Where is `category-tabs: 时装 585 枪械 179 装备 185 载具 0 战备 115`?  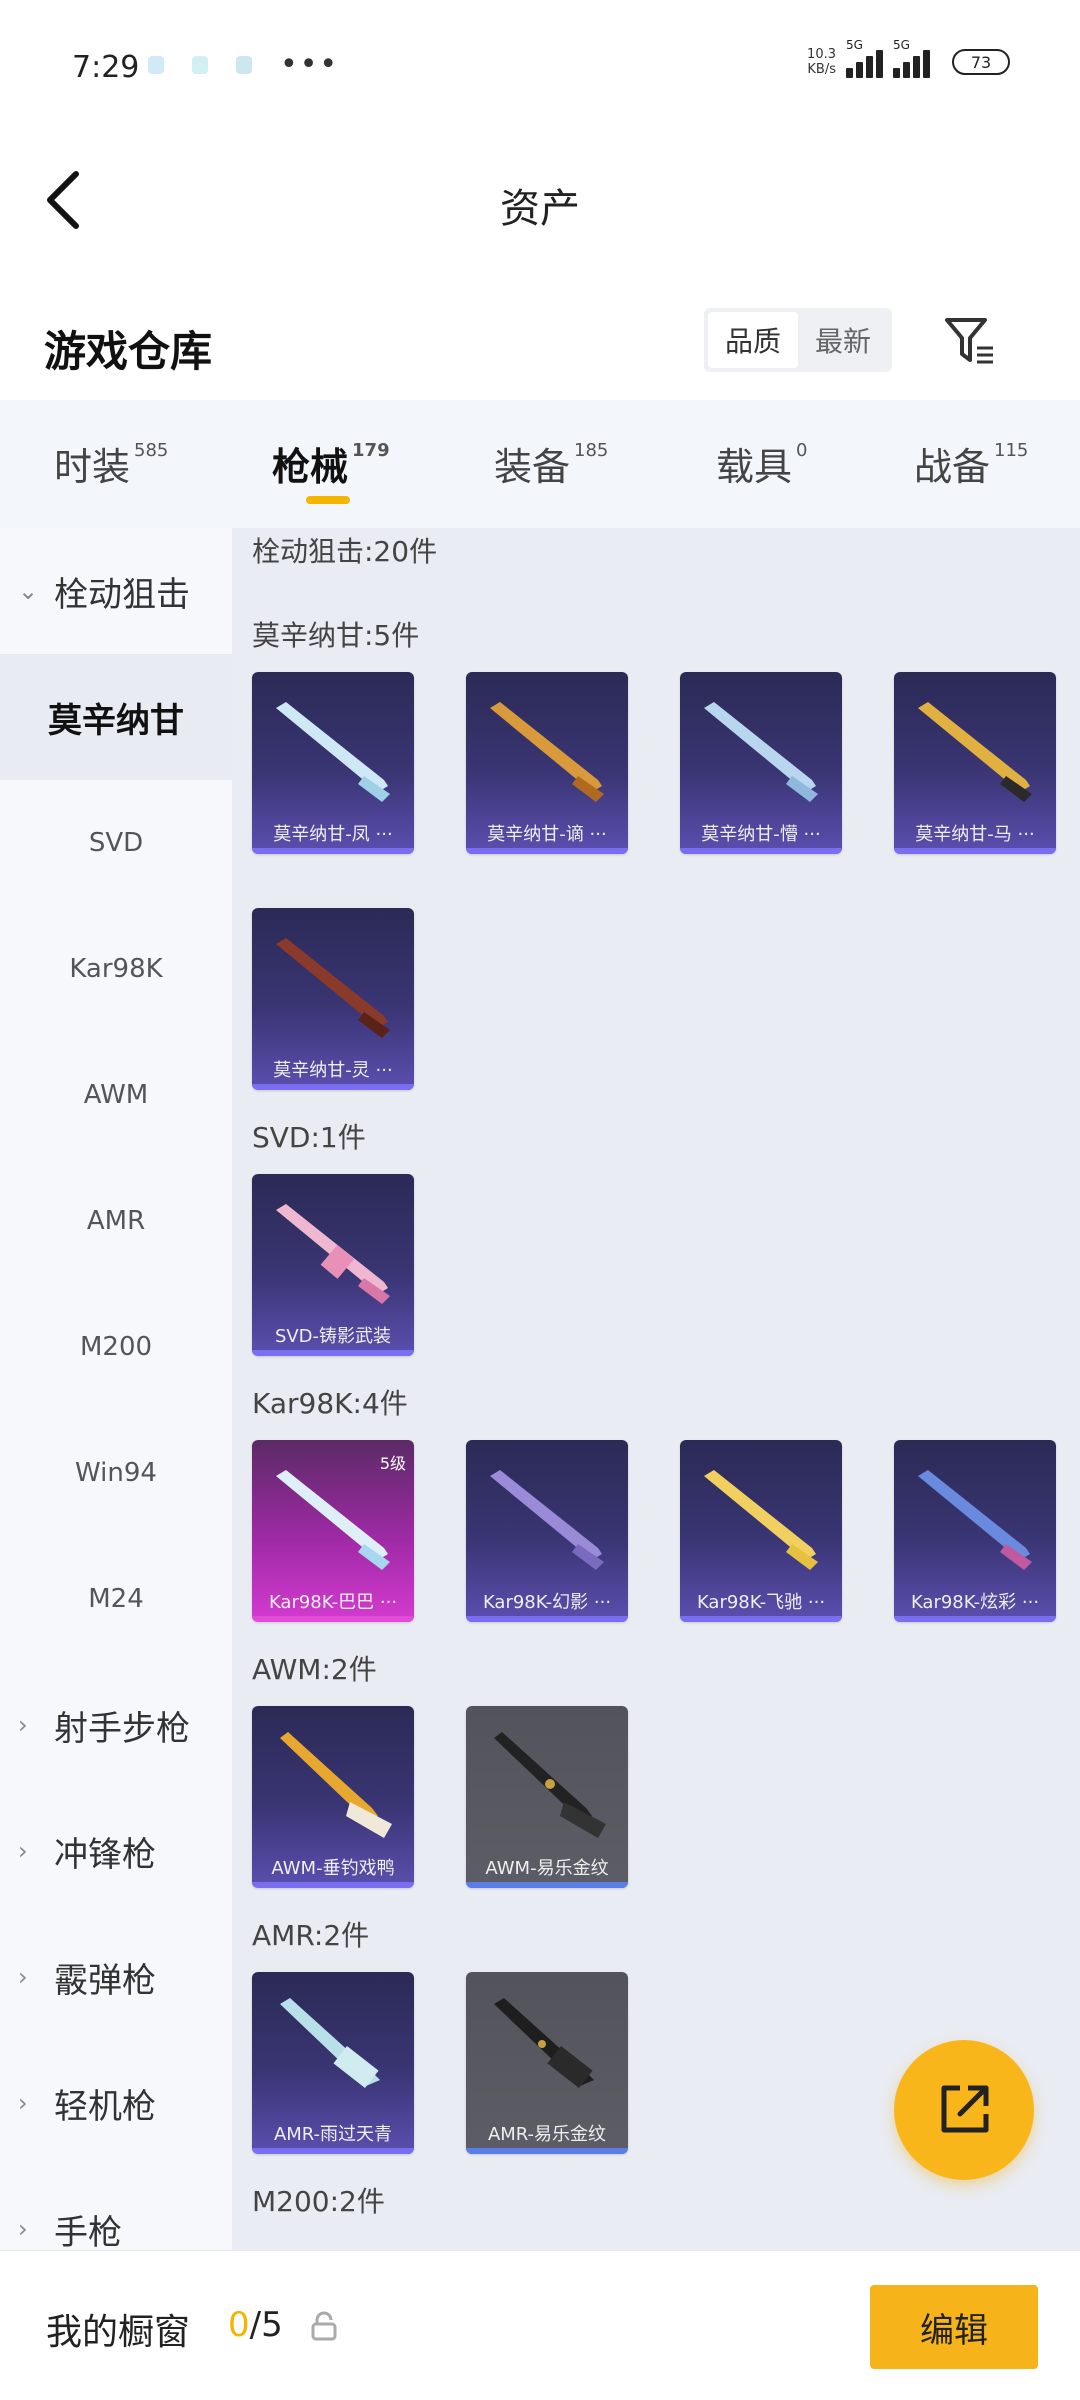 category-tabs: 时装 585 枪械 179 装备 185 载具 0 战备 115 is located at coordinates (540, 464).